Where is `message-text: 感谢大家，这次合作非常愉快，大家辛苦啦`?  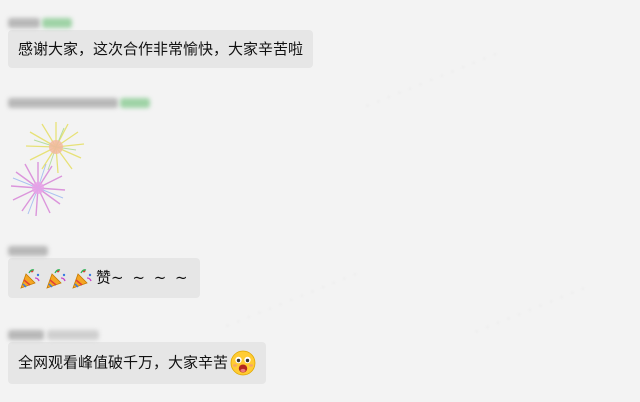 message-text: 感谢大家，这次合作非常愉快，大家辛苦啦 is located at coordinates (161, 49).